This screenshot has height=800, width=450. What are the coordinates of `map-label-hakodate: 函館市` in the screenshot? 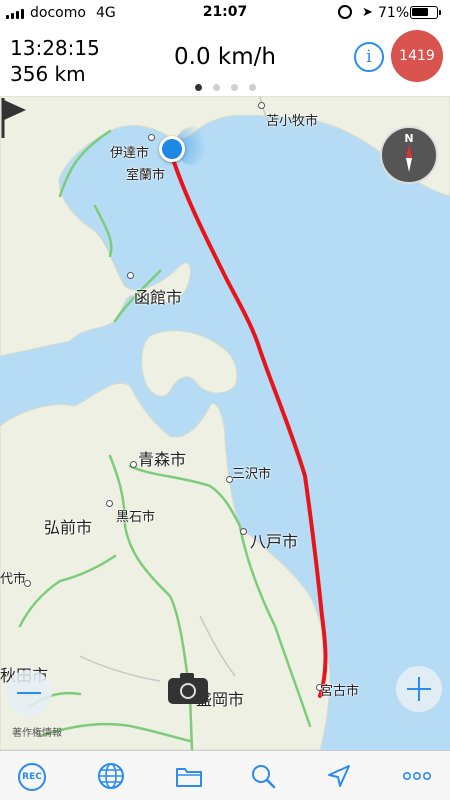 It's located at (158, 297).